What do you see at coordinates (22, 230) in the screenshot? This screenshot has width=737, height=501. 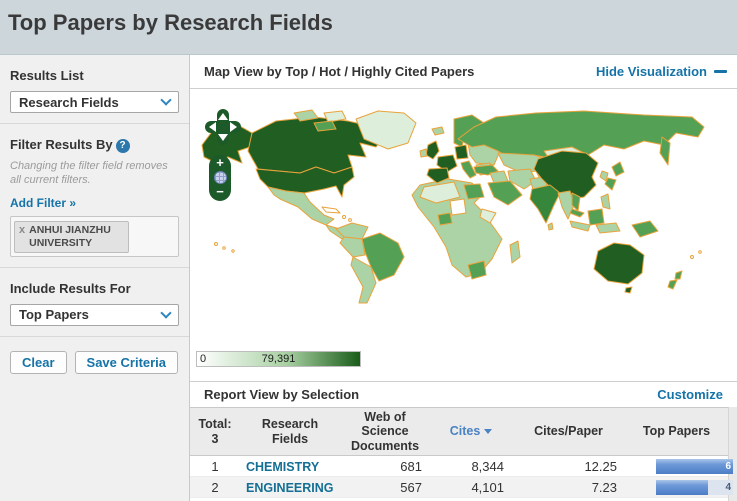 I see `remove-filter-icon: x` at bounding box center [22, 230].